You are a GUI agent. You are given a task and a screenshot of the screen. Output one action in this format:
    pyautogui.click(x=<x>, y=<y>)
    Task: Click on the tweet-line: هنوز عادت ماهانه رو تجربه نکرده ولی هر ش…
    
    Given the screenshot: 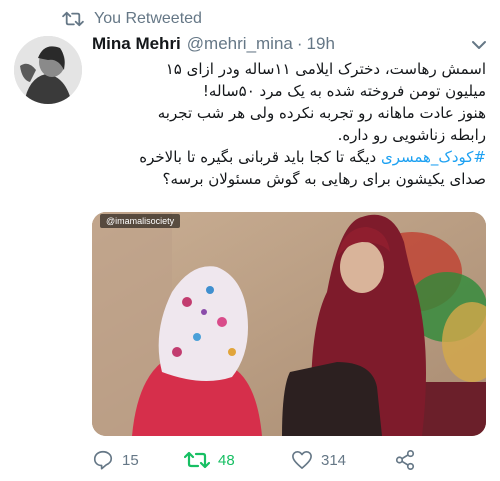 What is the action you would take?
    pyautogui.click(x=321, y=113)
    